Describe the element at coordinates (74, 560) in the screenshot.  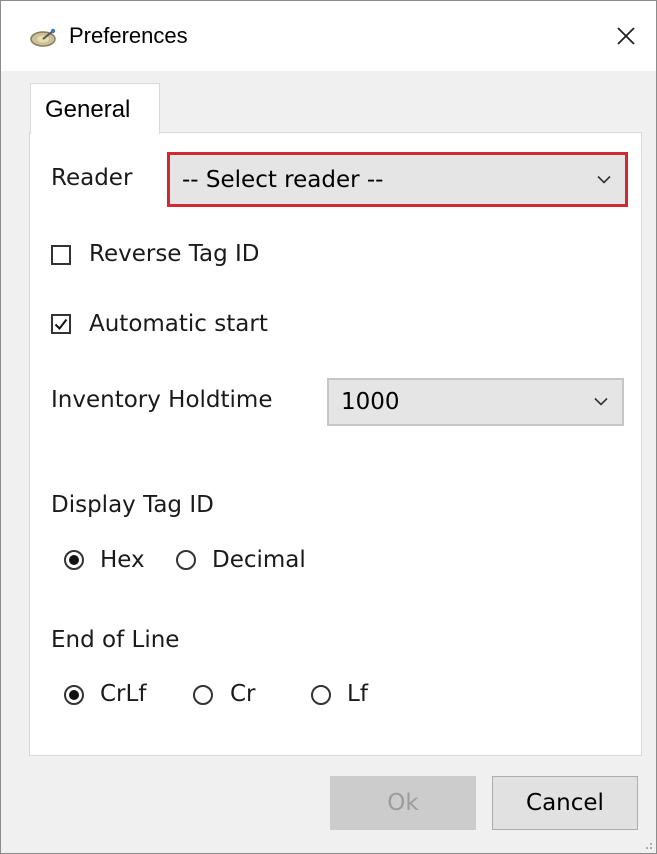
I see `hex-radio` at that location.